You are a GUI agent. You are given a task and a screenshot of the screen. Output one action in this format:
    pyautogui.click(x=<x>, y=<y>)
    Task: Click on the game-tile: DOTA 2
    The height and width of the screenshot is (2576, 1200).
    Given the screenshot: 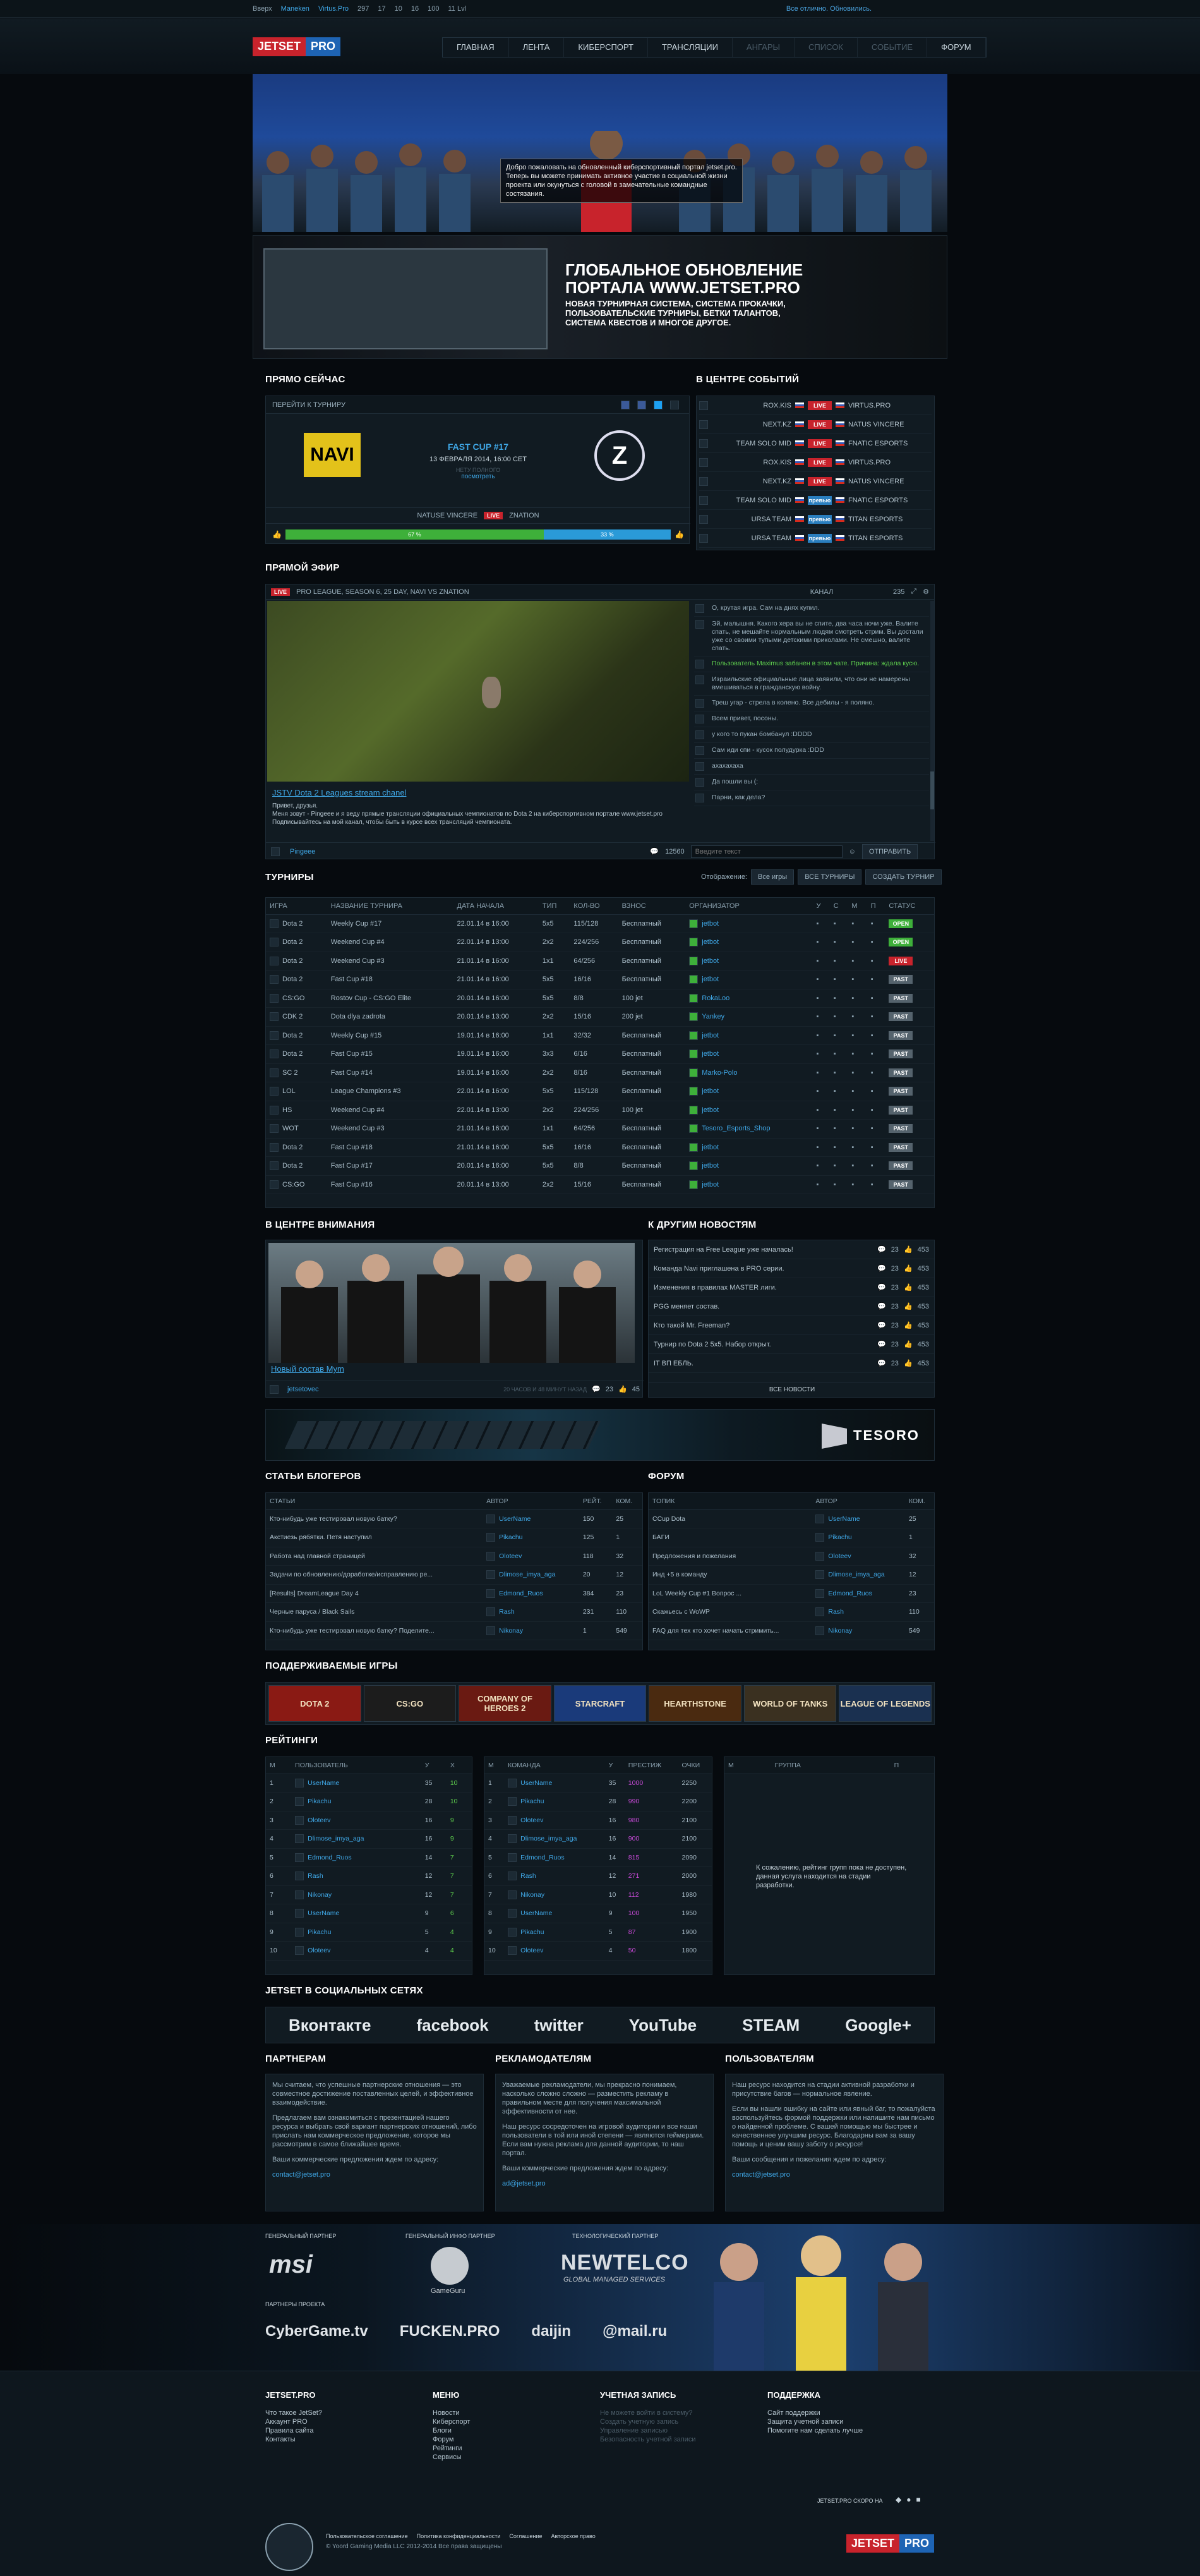 What is the action you would take?
    pyautogui.click(x=314, y=1703)
    